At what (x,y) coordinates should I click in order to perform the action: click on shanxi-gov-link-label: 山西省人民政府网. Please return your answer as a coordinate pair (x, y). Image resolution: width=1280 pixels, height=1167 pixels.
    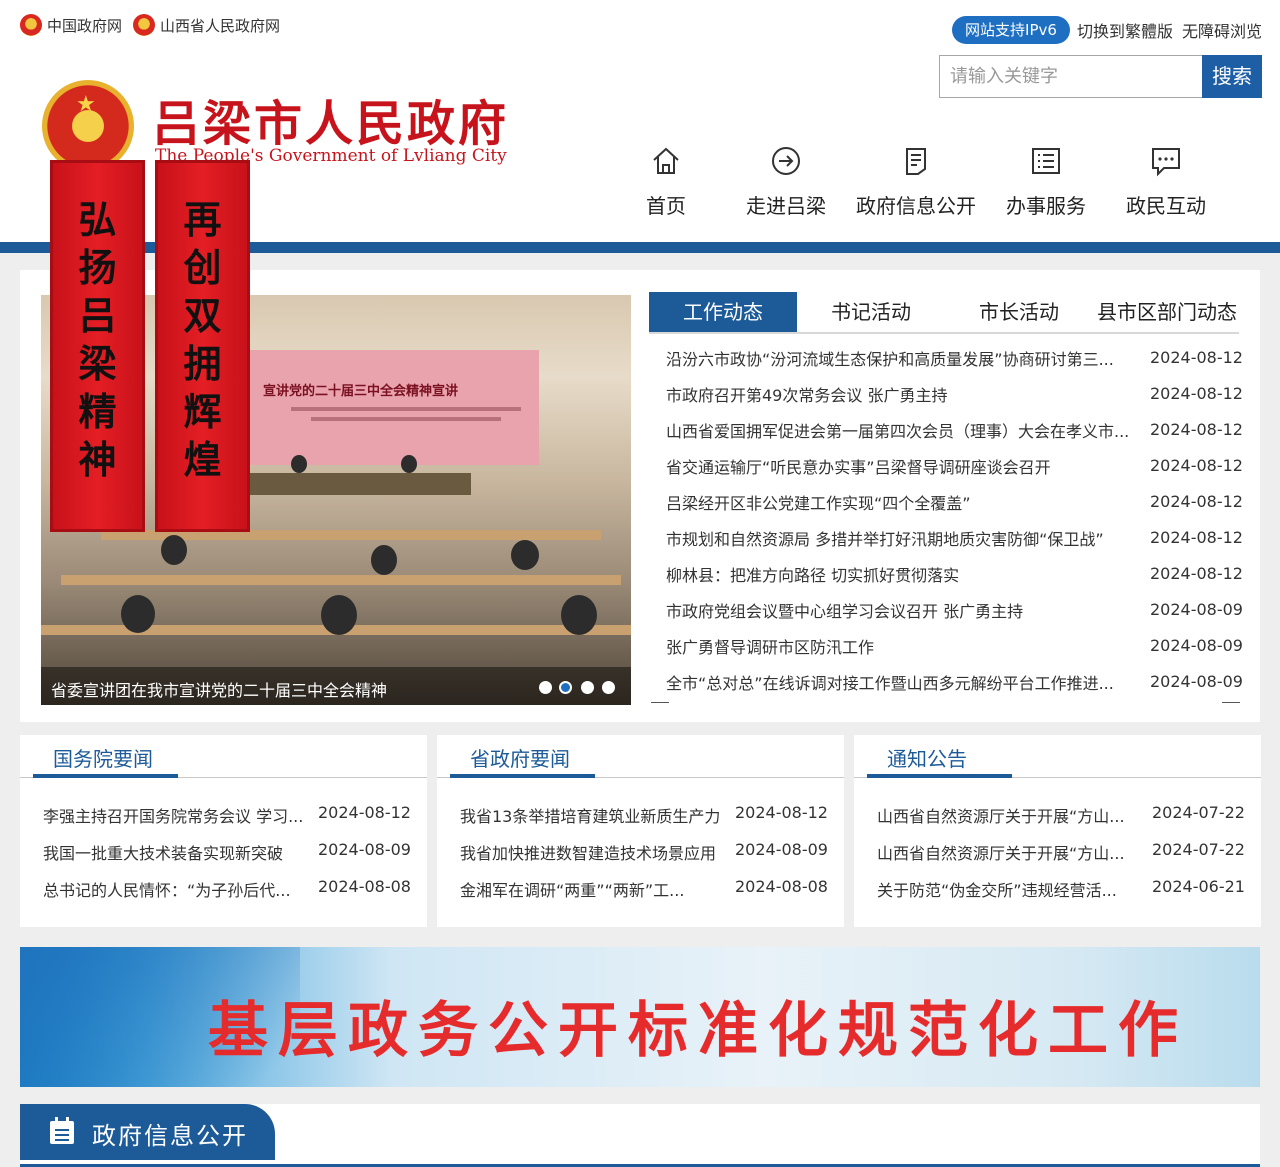
    Looking at the image, I should click on (220, 25).